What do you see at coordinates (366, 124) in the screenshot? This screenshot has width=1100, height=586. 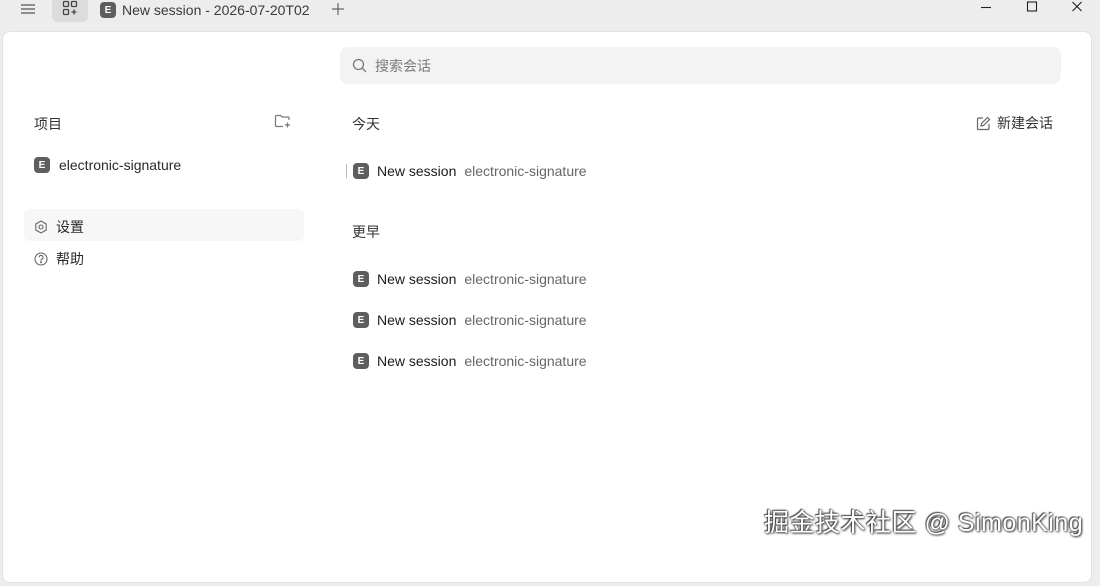 I see `today-heading: 今天` at bounding box center [366, 124].